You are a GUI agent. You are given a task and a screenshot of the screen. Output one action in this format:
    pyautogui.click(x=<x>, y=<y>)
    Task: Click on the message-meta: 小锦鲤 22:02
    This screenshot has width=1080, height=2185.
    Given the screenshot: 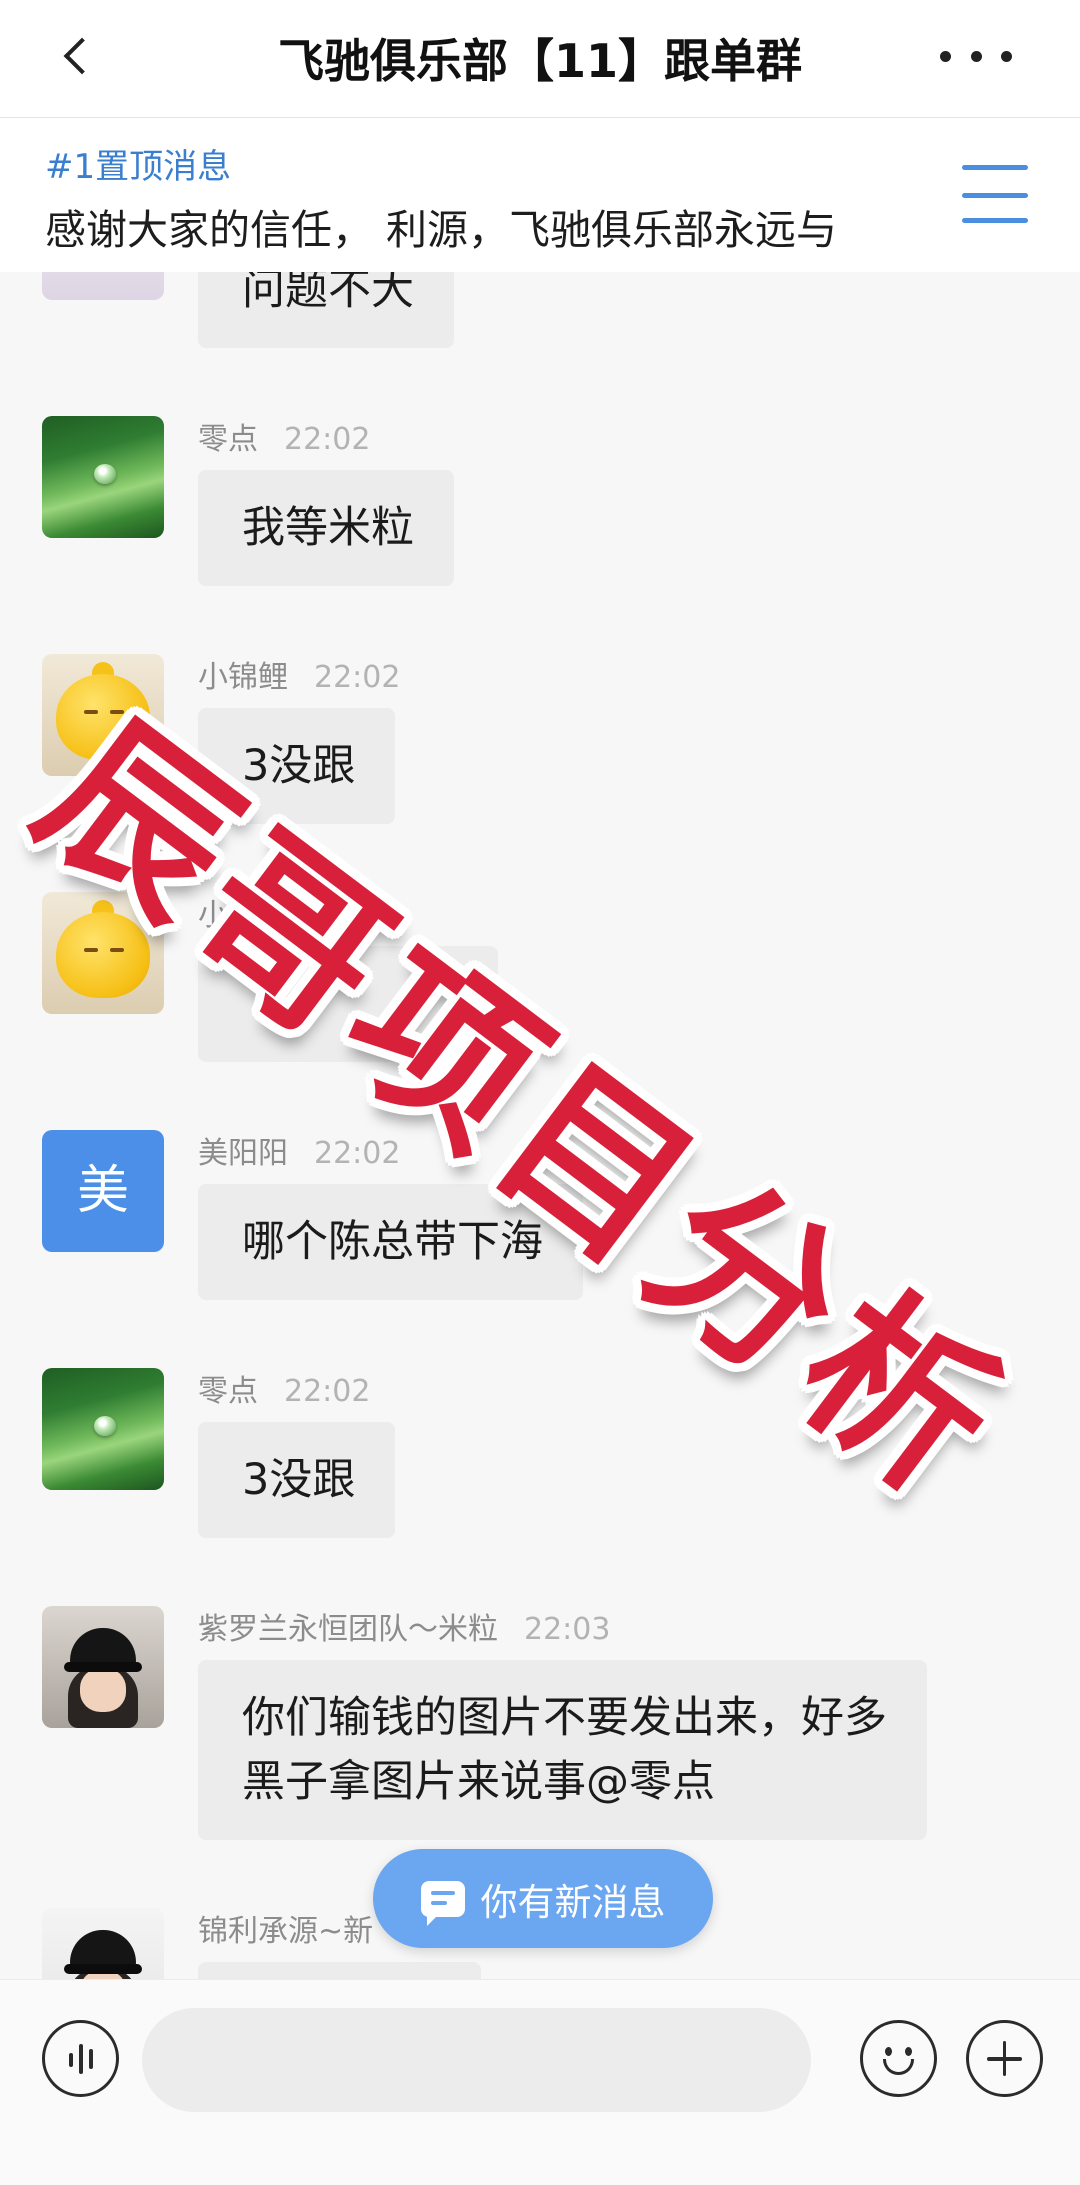 What is the action you would take?
    pyautogui.click(x=639, y=678)
    